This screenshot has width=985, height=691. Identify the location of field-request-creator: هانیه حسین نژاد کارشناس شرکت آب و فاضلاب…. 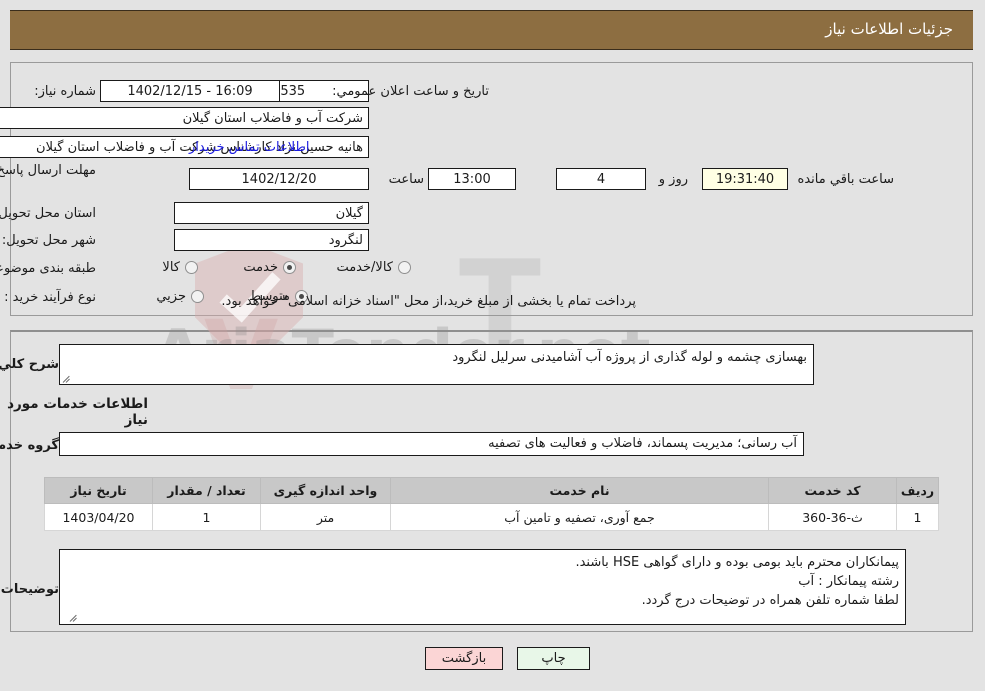
(185, 147).